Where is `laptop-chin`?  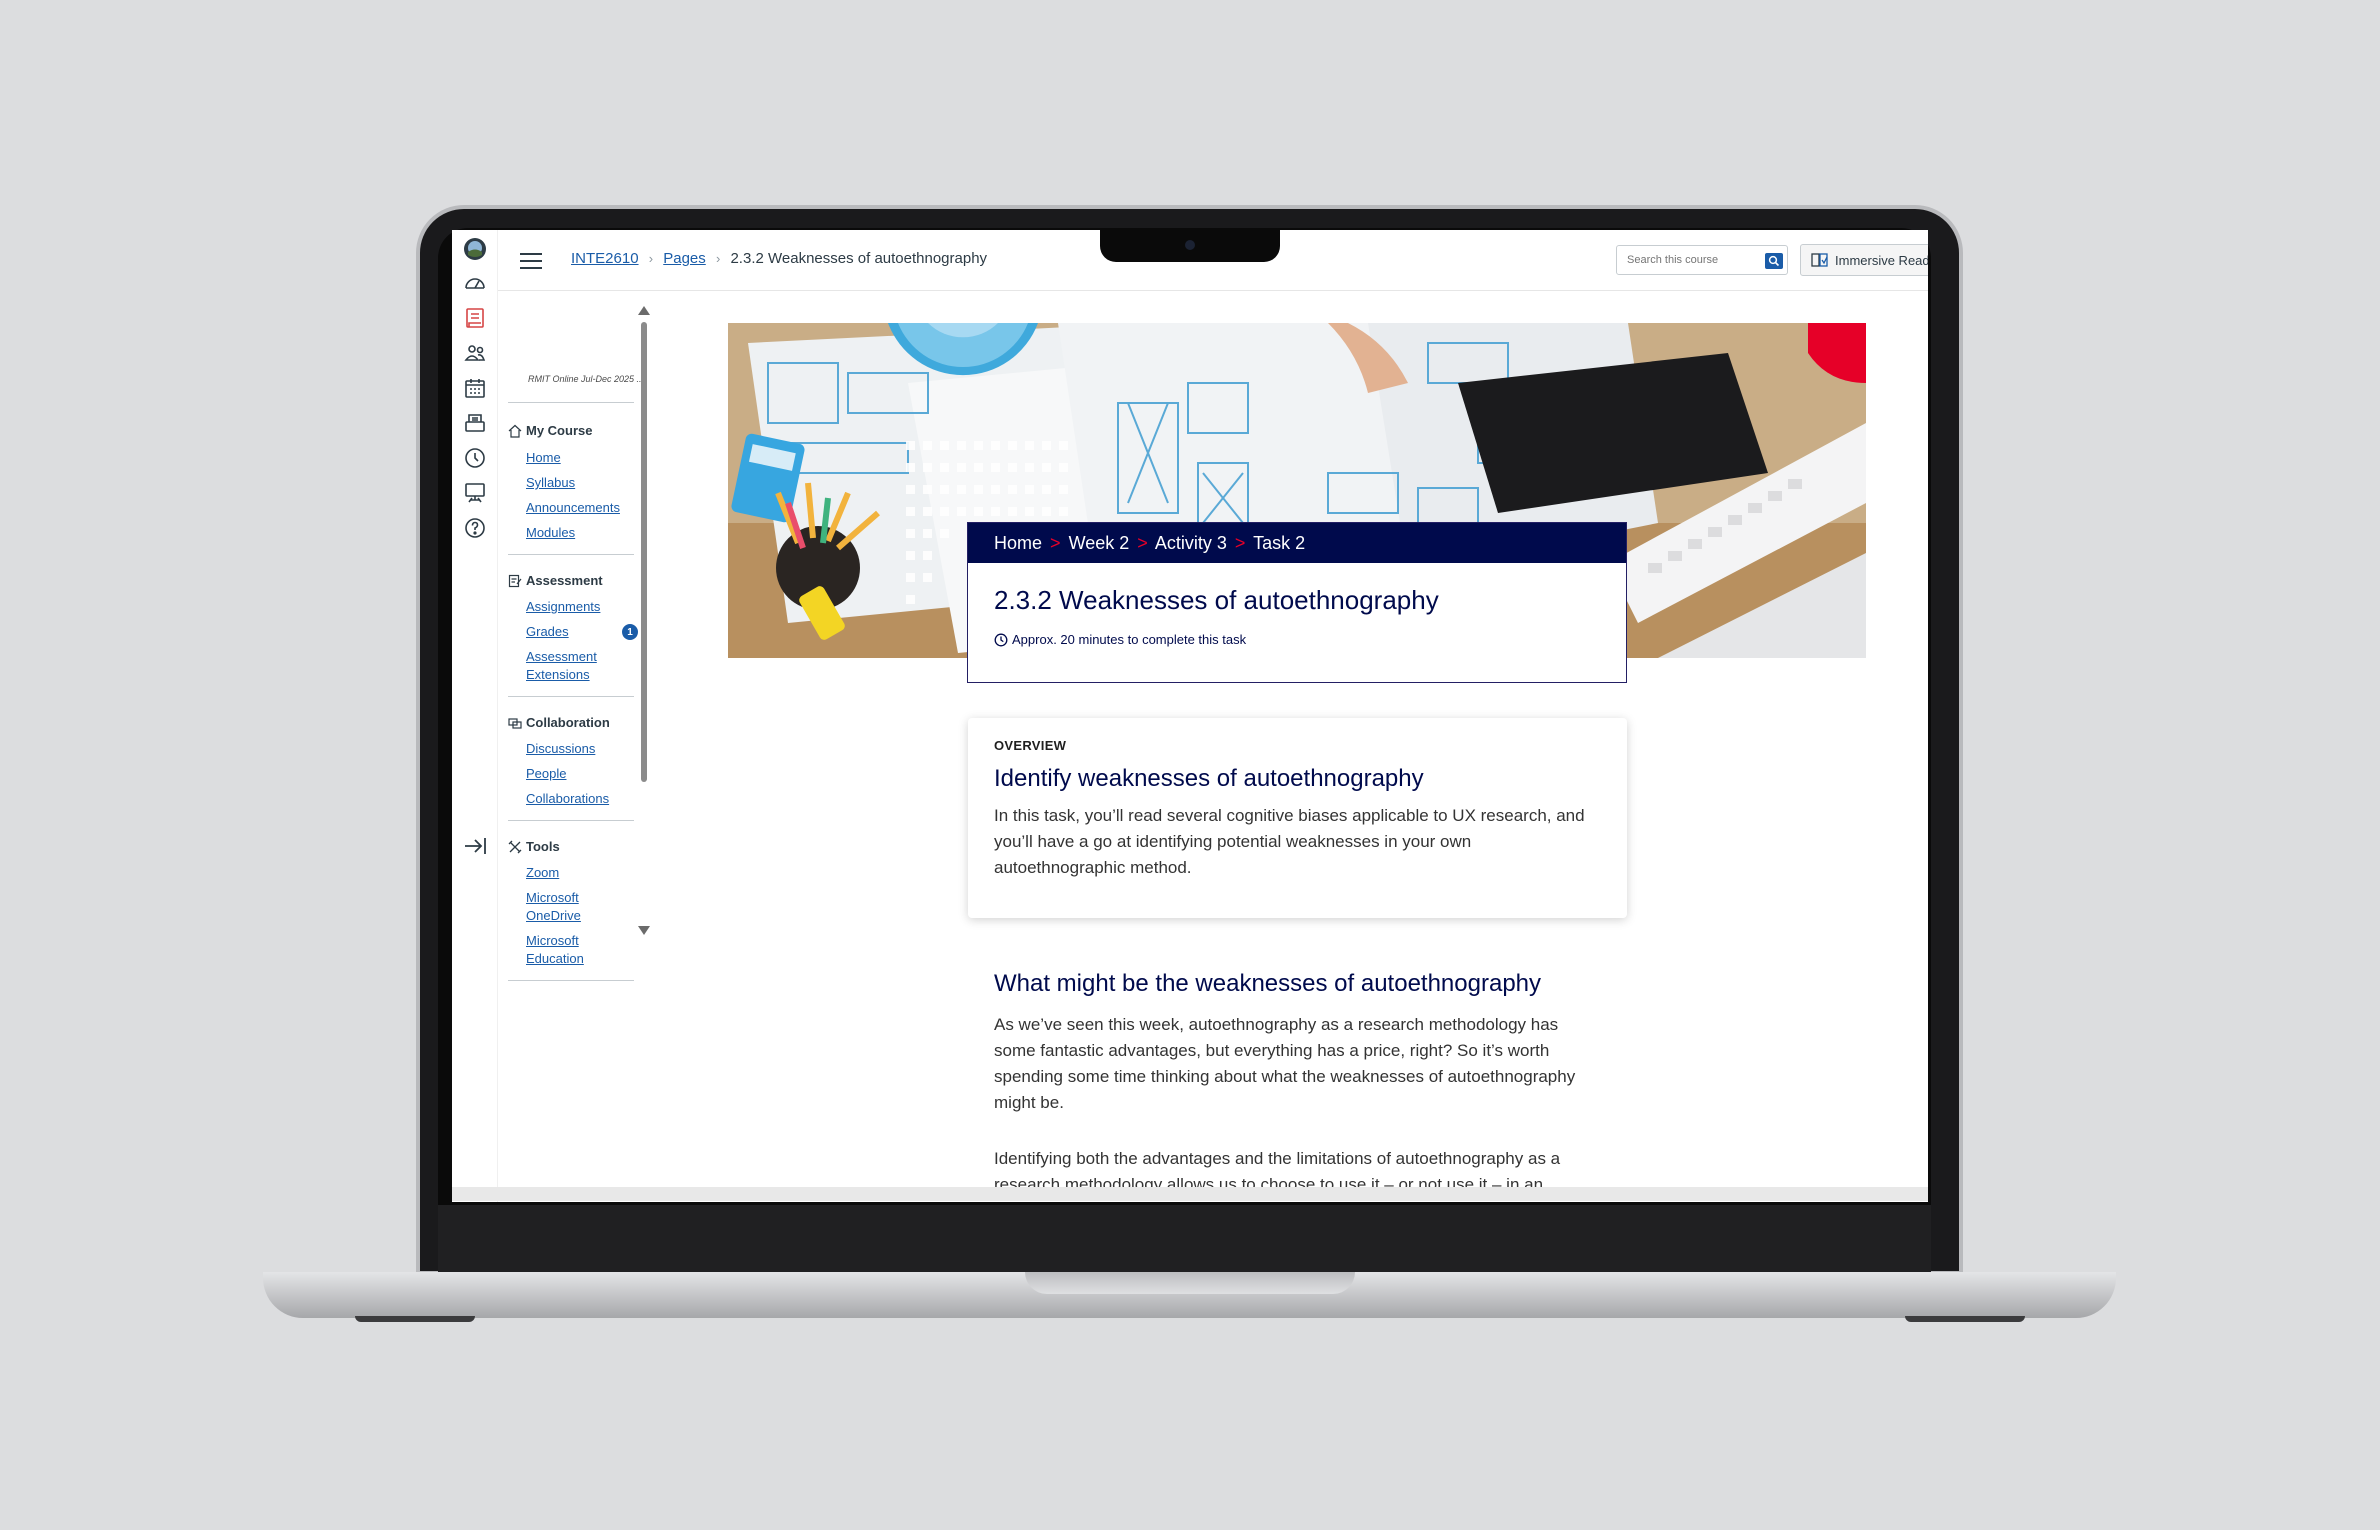 laptop-chin is located at coordinates (1184, 1239).